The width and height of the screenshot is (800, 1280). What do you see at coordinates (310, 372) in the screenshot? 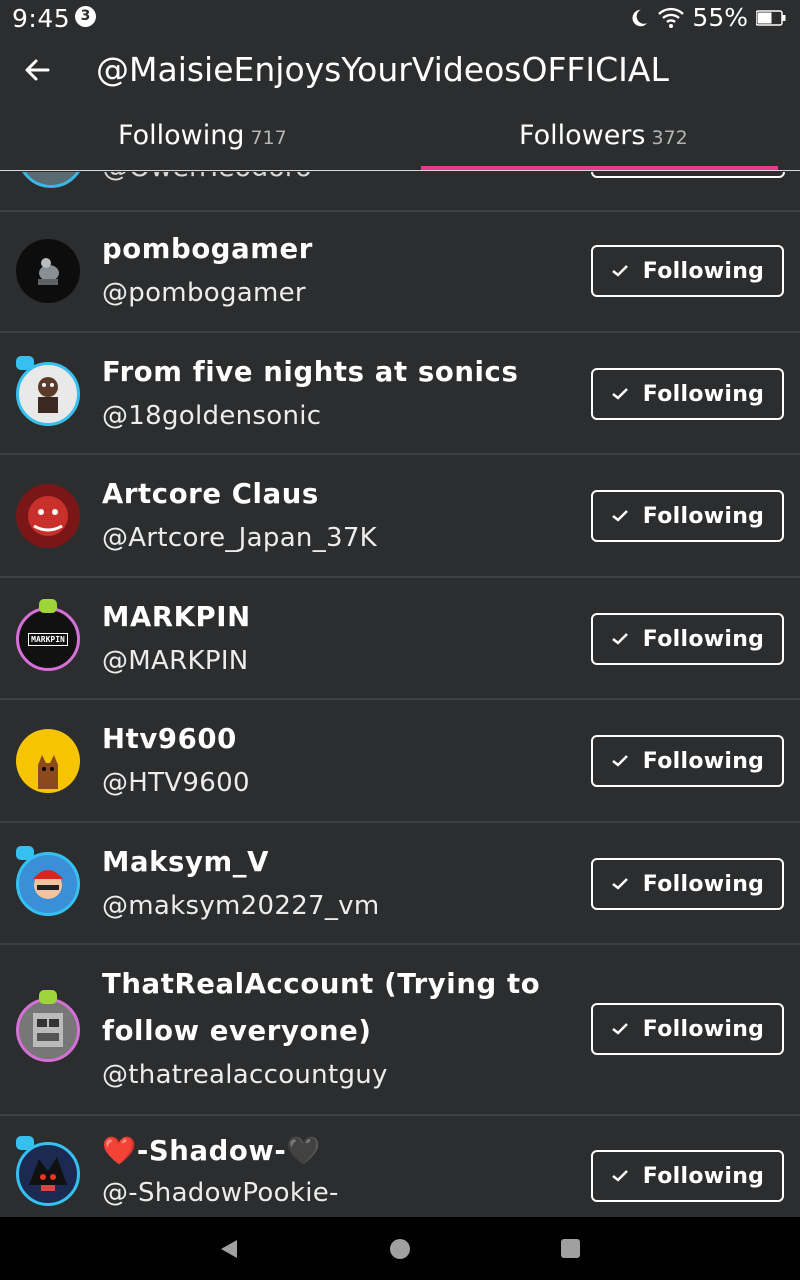
I see `user-name: From five nights at sonics` at bounding box center [310, 372].